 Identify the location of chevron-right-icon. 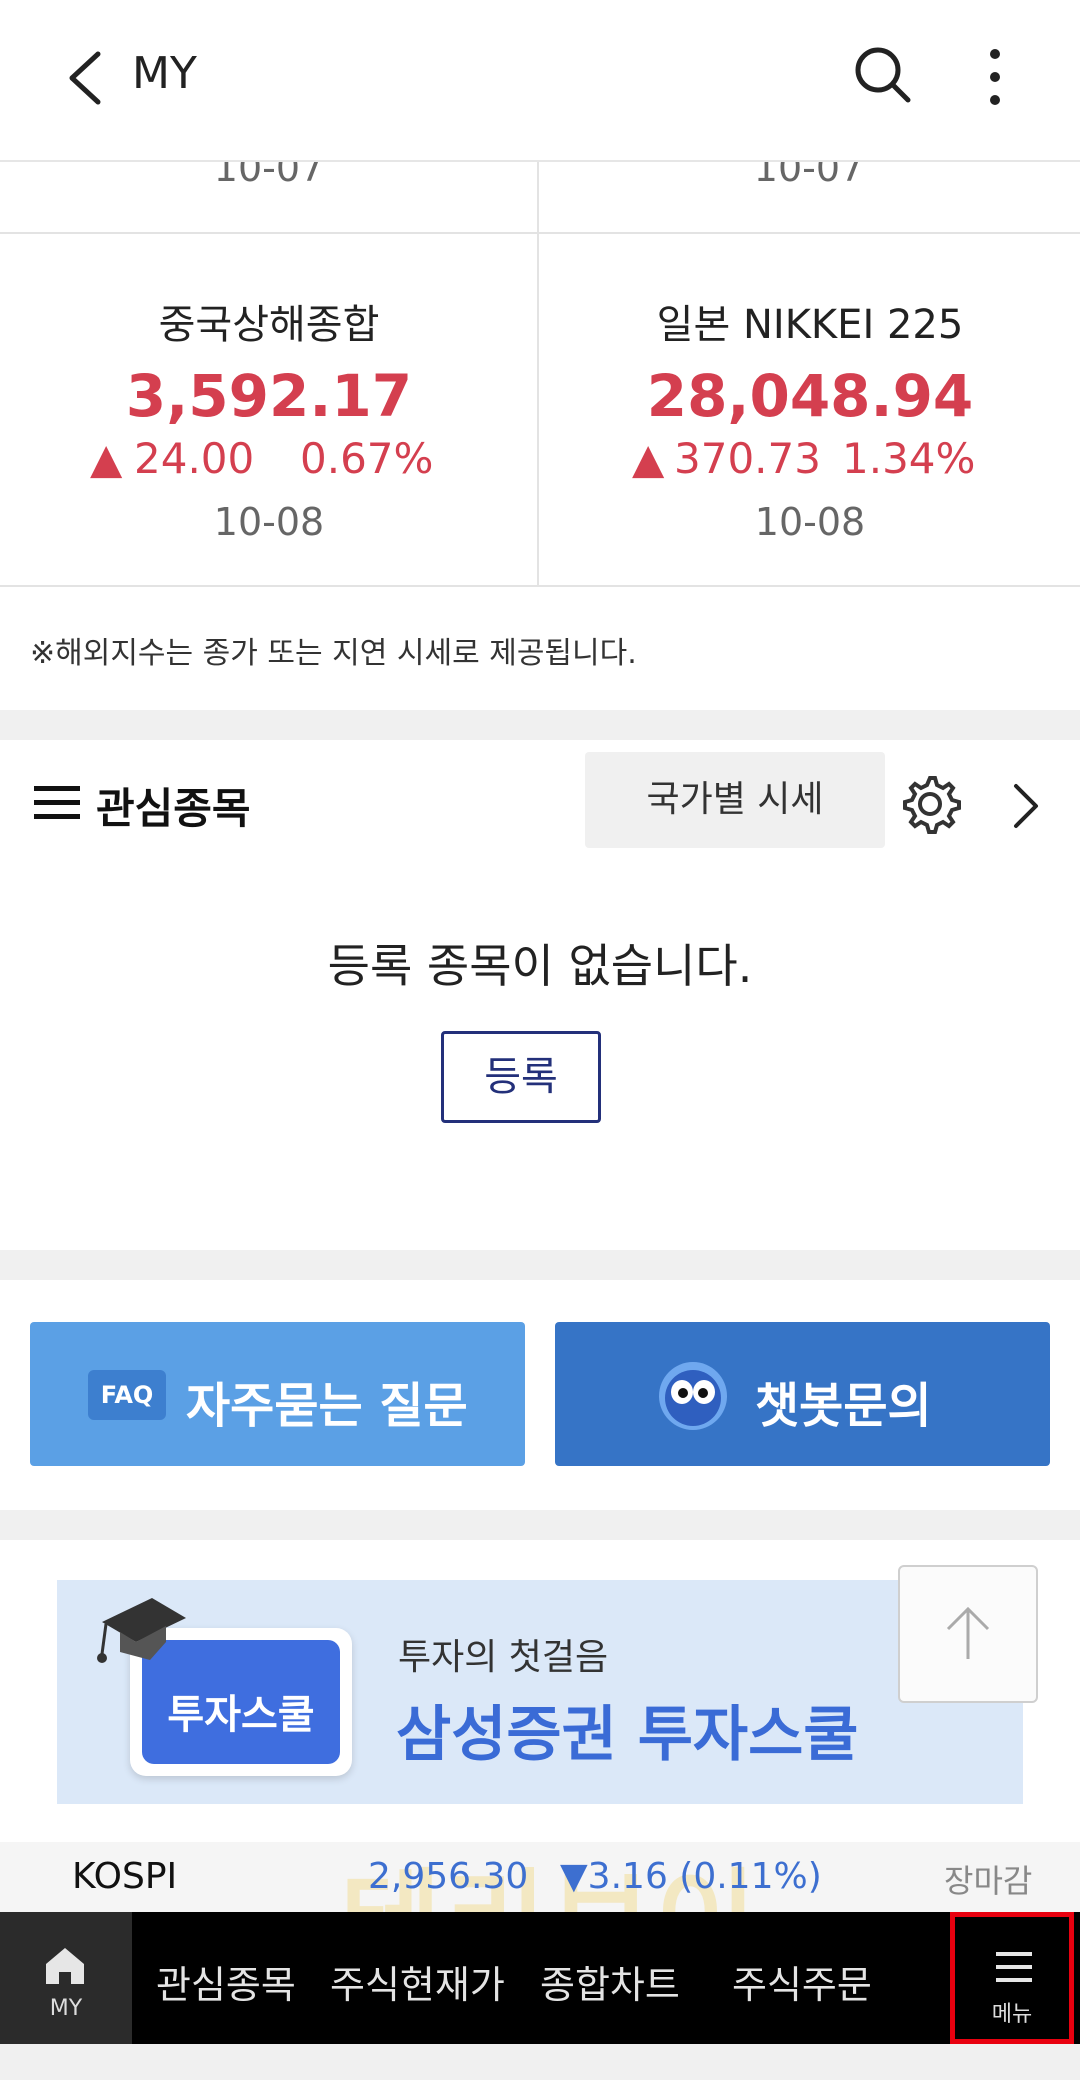
(1025, 806).